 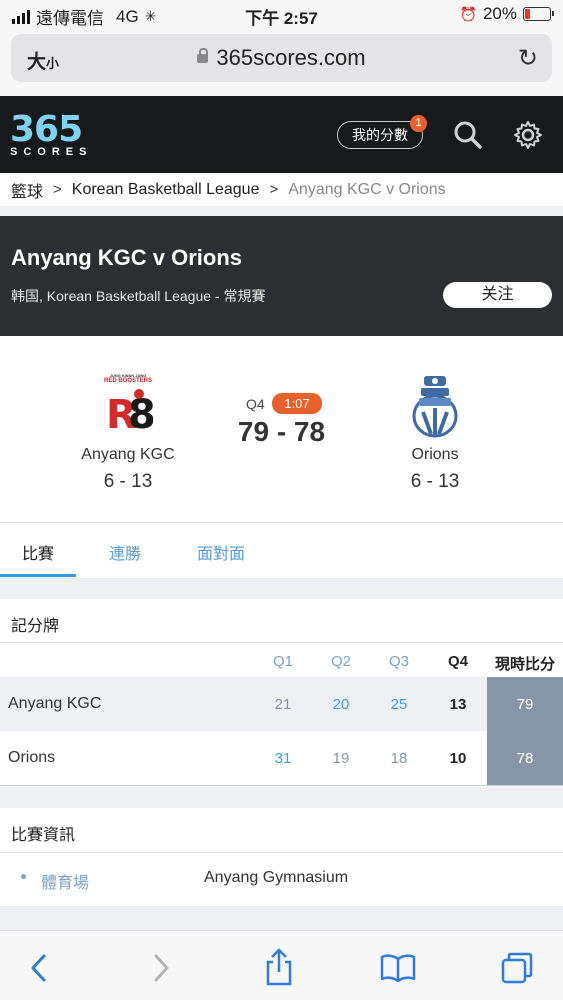 I want to click on box-score-title: 記分牌, so click(x=35, y=626).